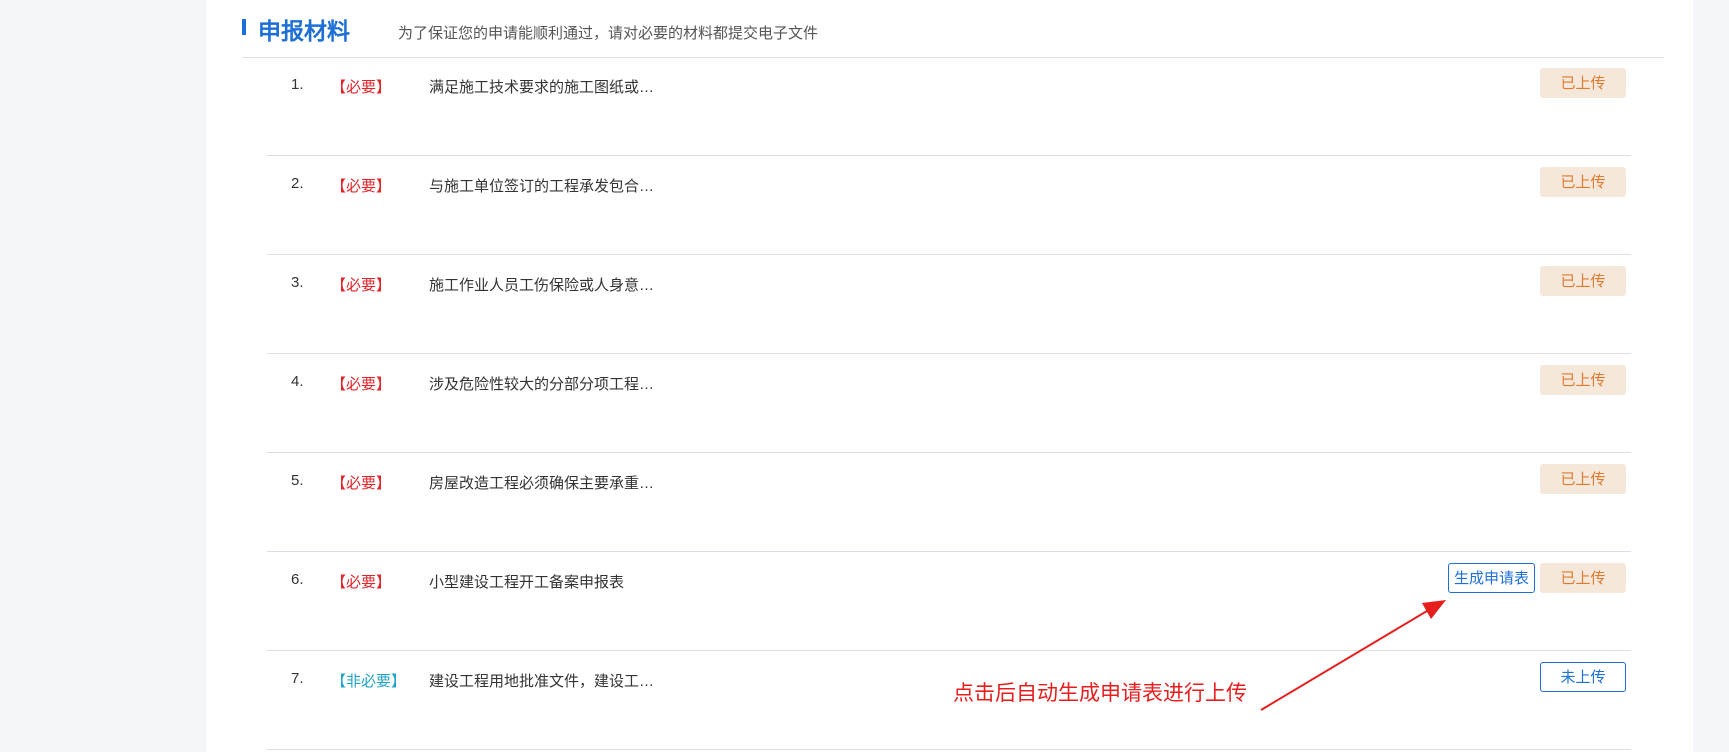 Image resolution: width=1729 pixels, height=752 pixels. What do you see at coordinates (949, 700) in the screenshot?
I see `material-row: 7. 【非必要】 建设工程用地批准文件，建设工… 未上传` at bounding box center [949, 700].